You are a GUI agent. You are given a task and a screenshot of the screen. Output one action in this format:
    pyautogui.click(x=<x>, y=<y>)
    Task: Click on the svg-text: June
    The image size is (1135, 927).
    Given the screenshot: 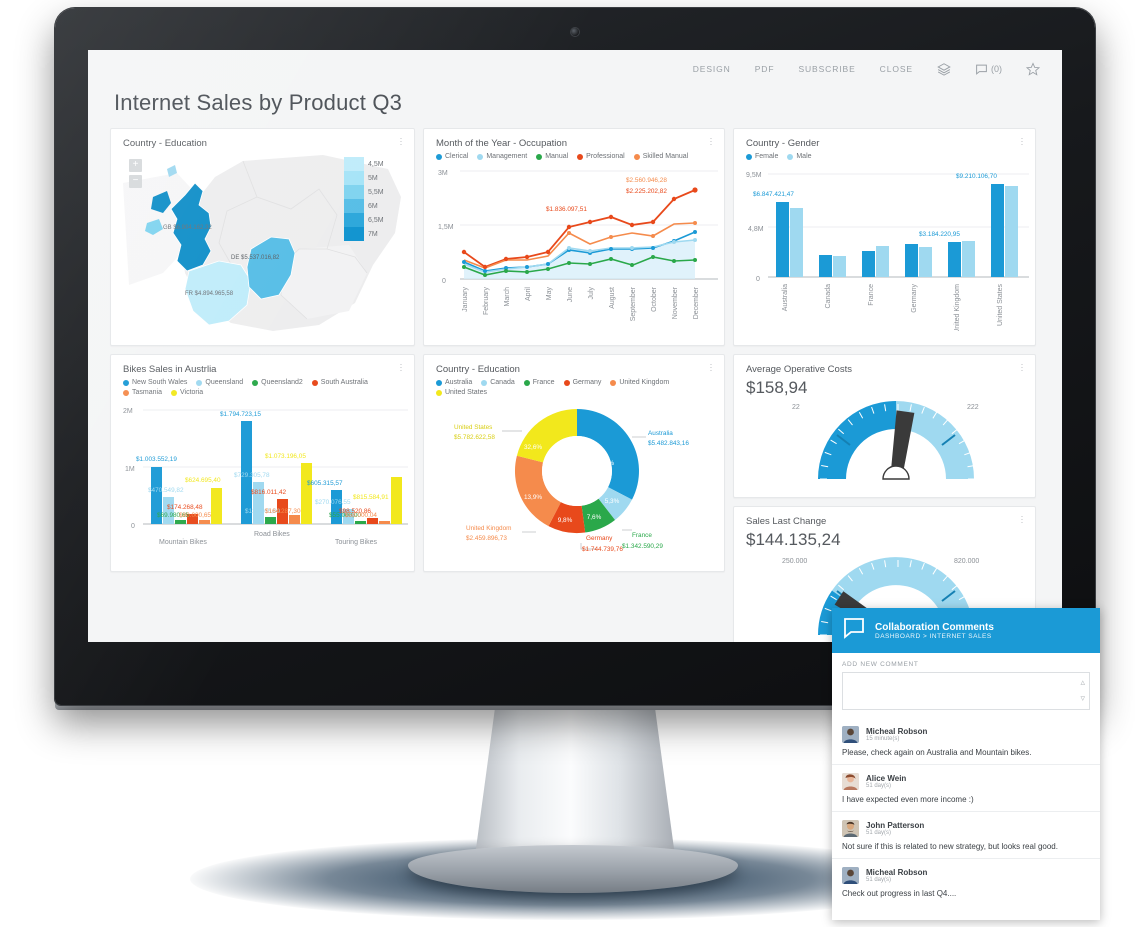 What is the action you would take?
    pyautogui.click(x=570, y=294)
    